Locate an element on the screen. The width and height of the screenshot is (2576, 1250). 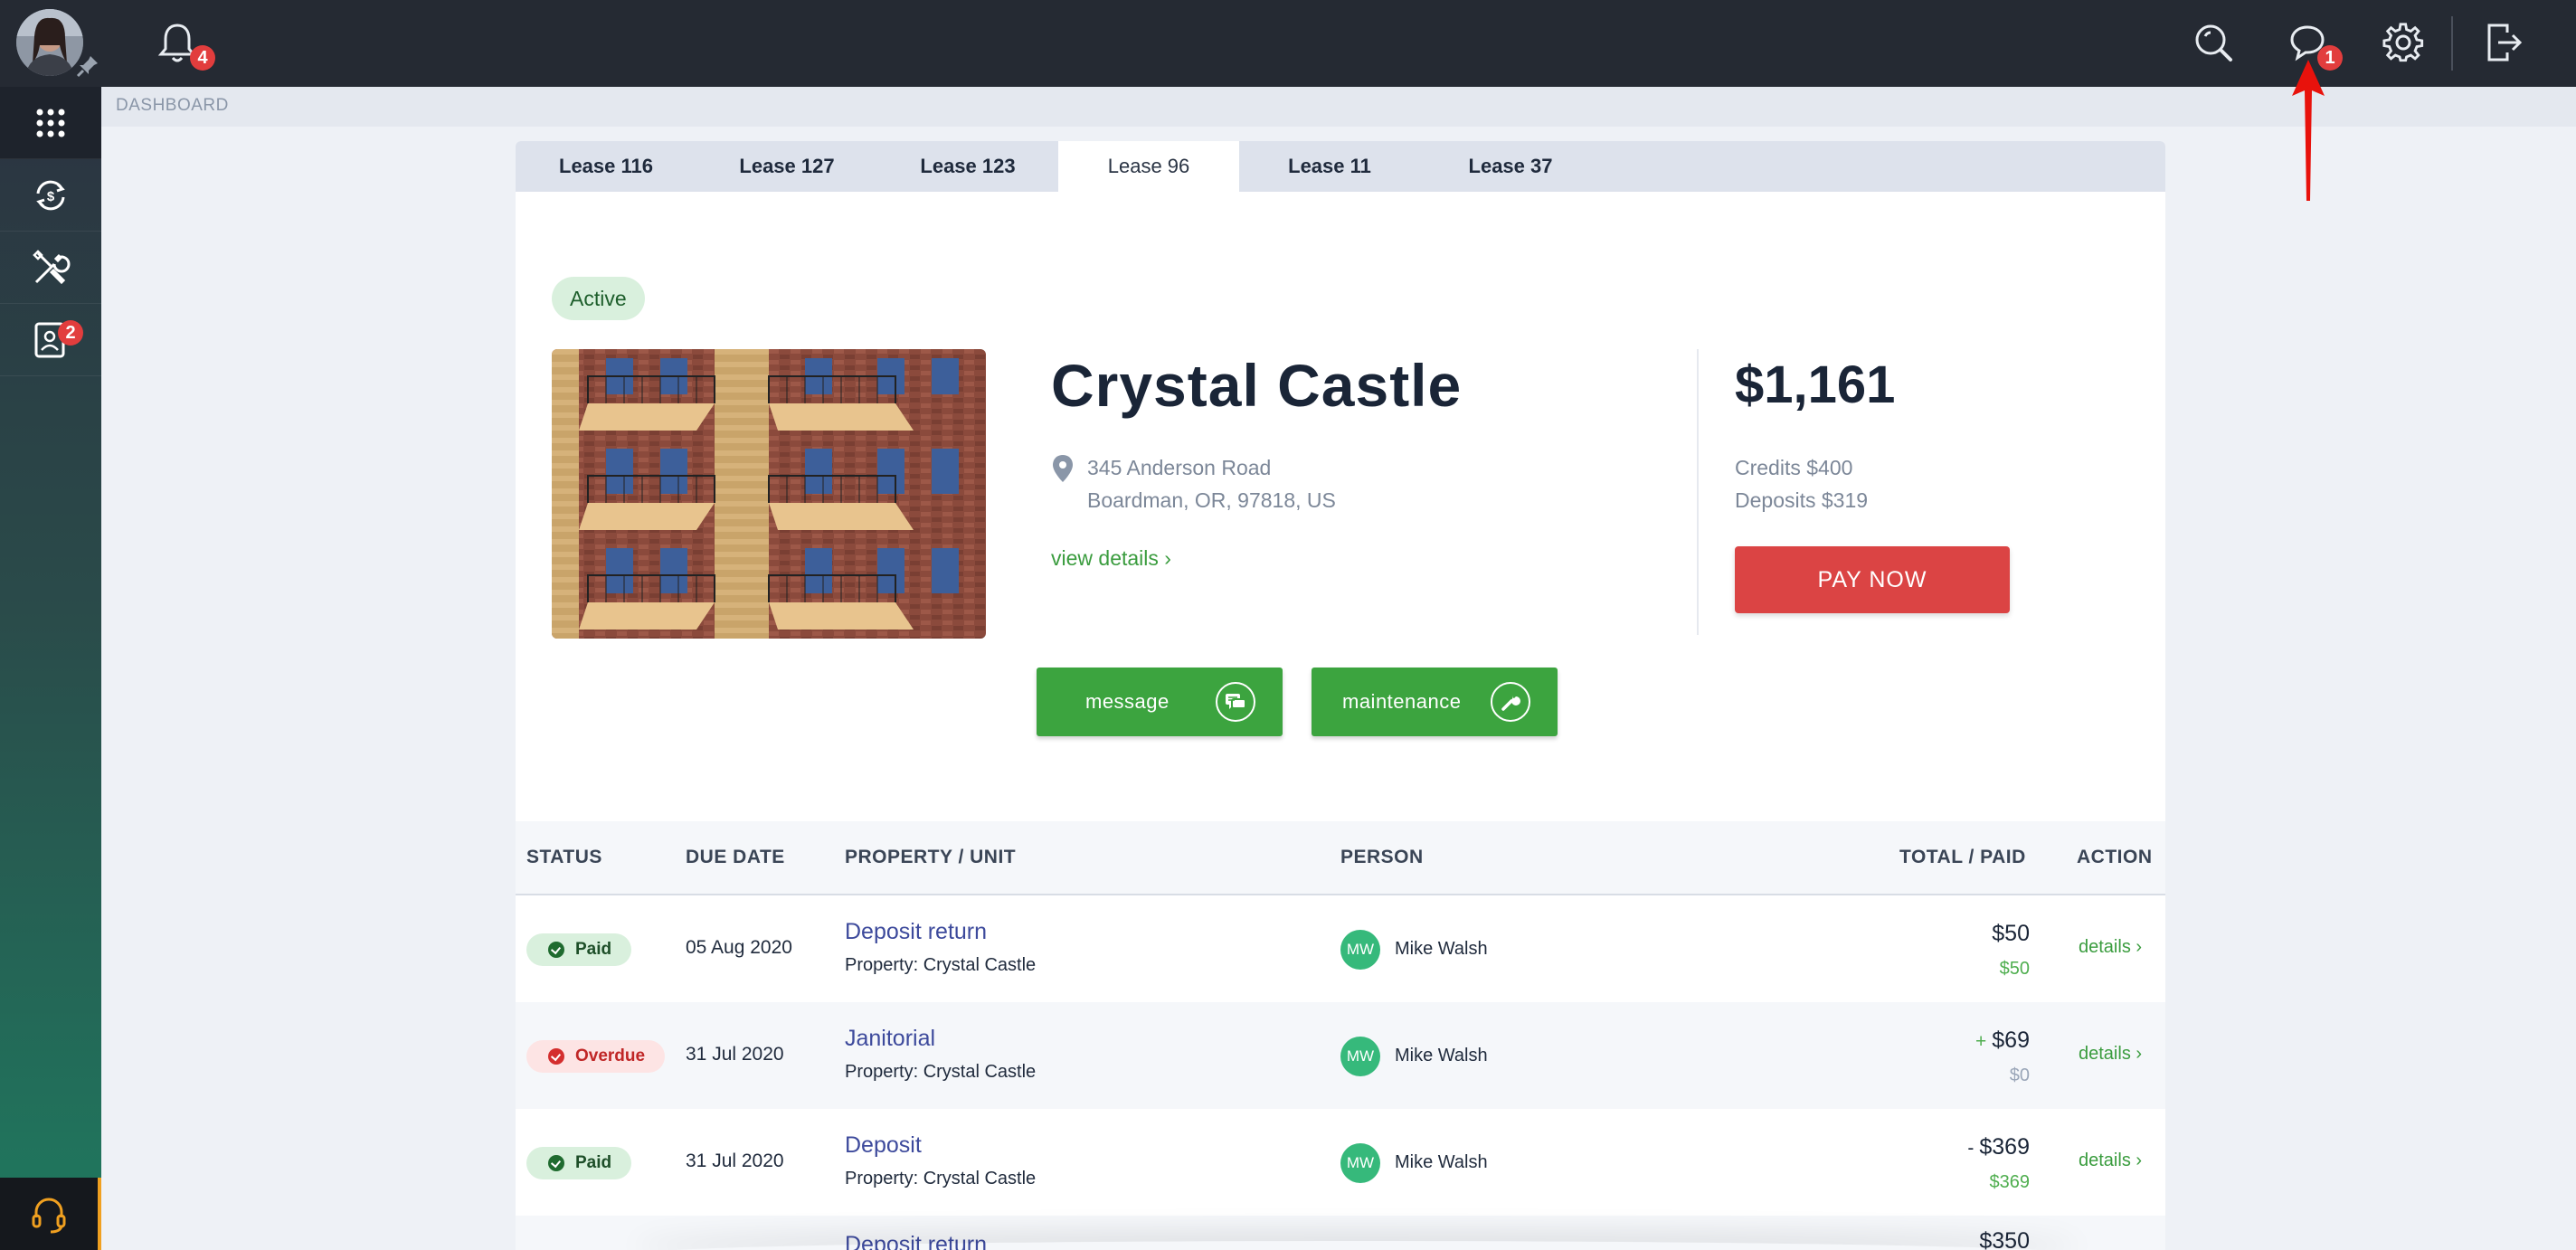
sidebar-item-dashboard is located at coordinates (50, 123).